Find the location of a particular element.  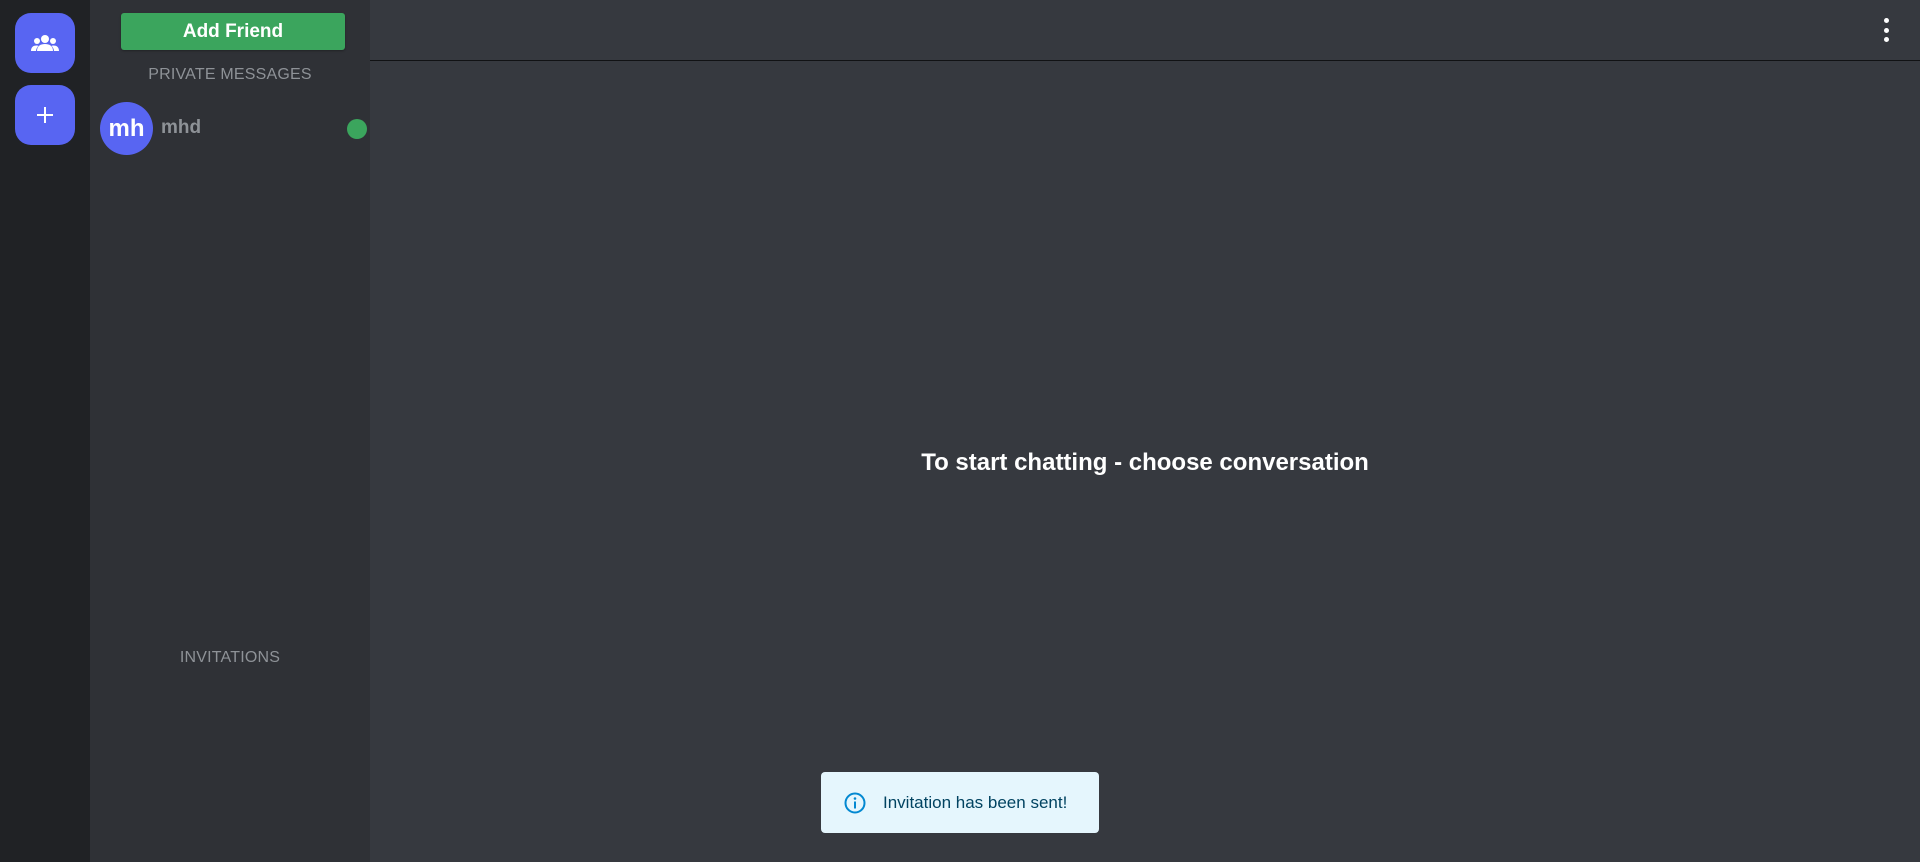

invitations-heading: INVITATIONS is located at coordinates (230, 657).